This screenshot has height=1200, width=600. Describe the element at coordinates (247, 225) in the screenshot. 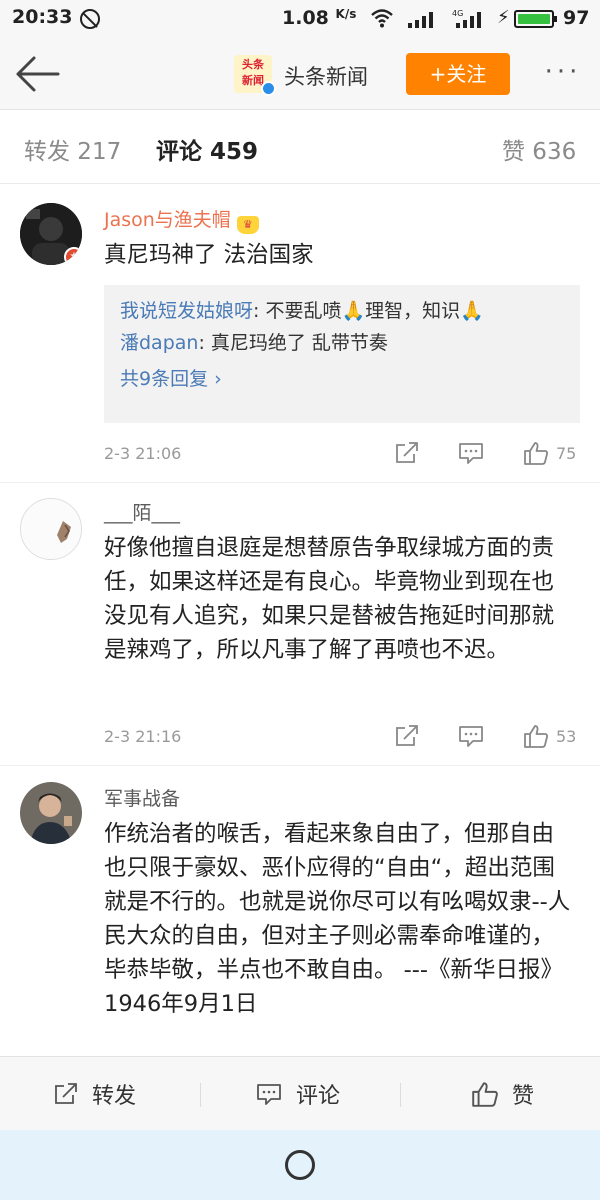

I see `crown-icon: ♛` at that location.